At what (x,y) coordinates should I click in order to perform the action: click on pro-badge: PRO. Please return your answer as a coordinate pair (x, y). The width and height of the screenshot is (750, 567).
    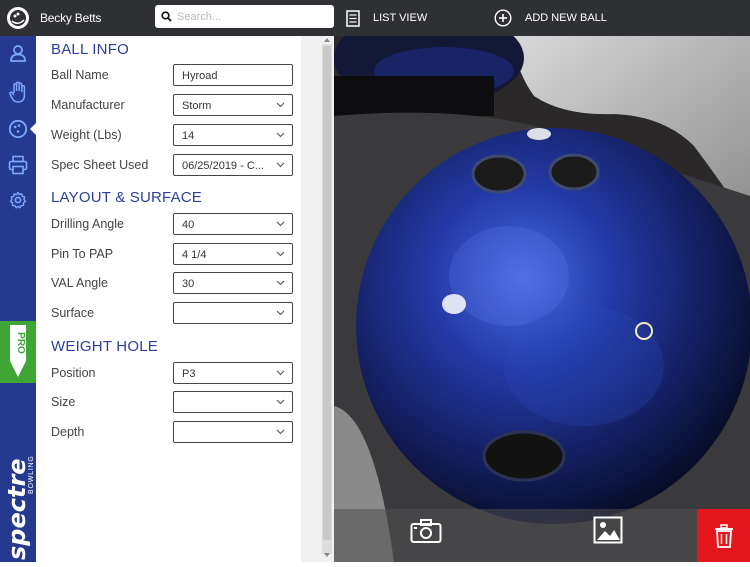
    Looking at the image, I should click on (18, 352).